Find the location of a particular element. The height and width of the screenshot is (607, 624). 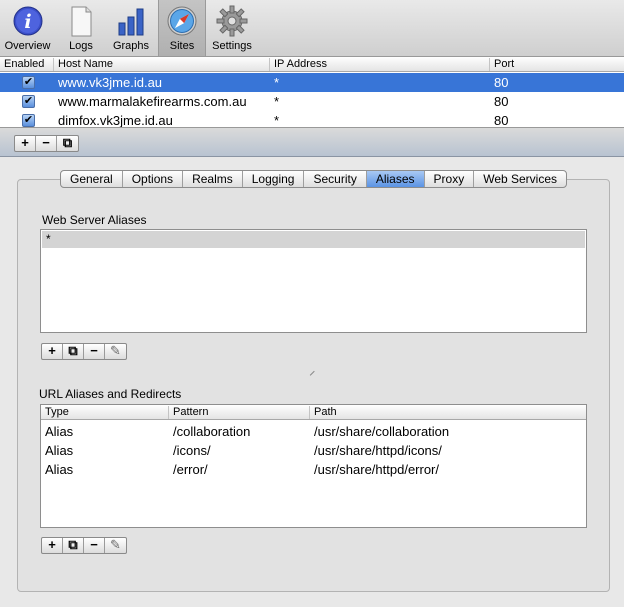

toolbar-label: Graphs is located at coordinates (131, 46).